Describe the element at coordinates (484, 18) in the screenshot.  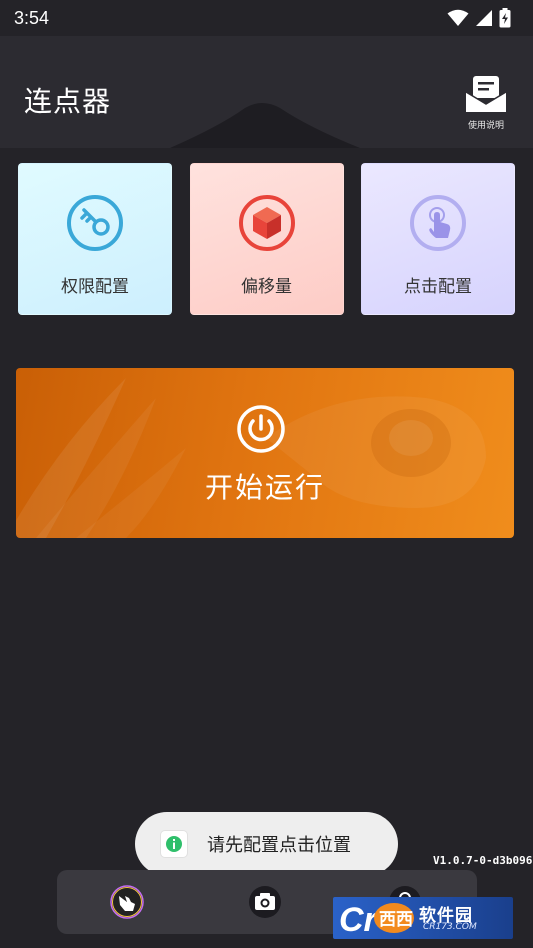
I see `cellular-signal-icon` at that location.